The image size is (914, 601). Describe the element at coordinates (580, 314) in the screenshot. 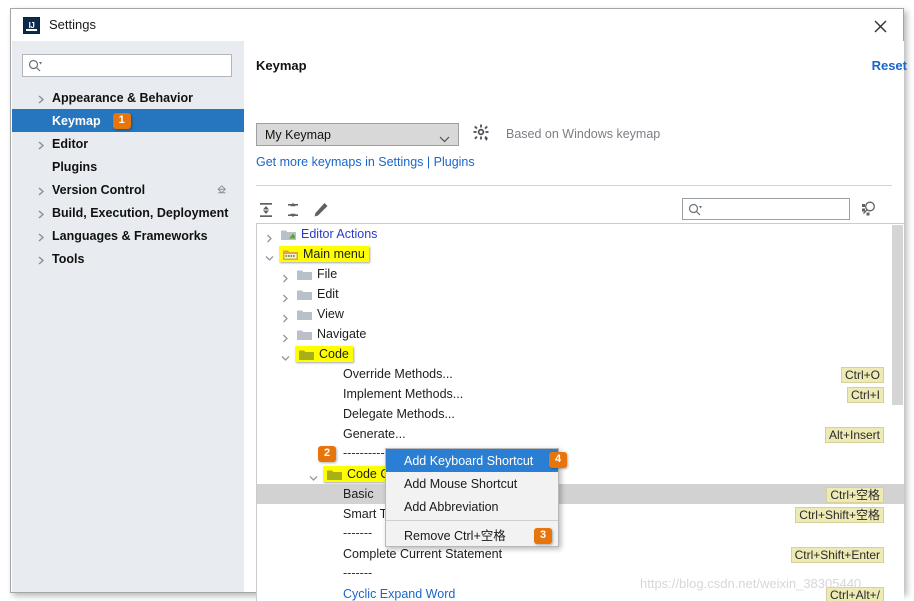

I see `tree-row: View` at that location.